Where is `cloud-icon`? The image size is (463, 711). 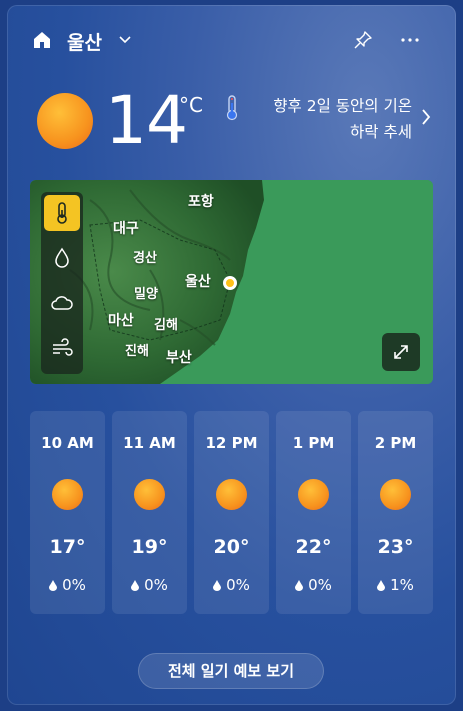 cloud-icon is located at coordinates (62, 303).